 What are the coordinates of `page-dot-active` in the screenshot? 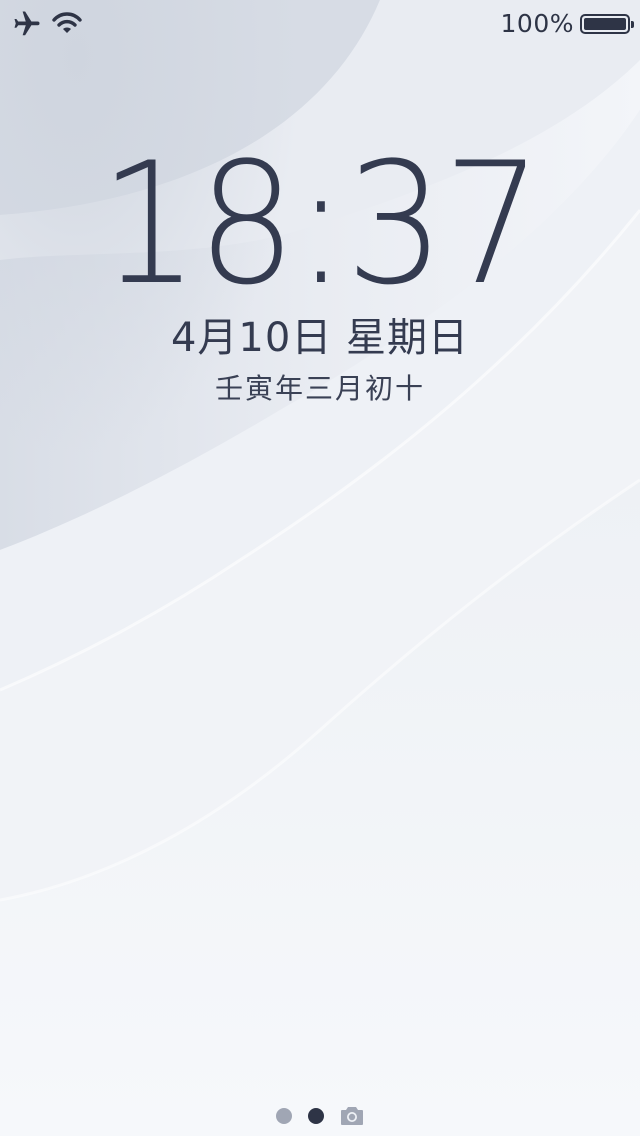 It's located at (316, 1116).